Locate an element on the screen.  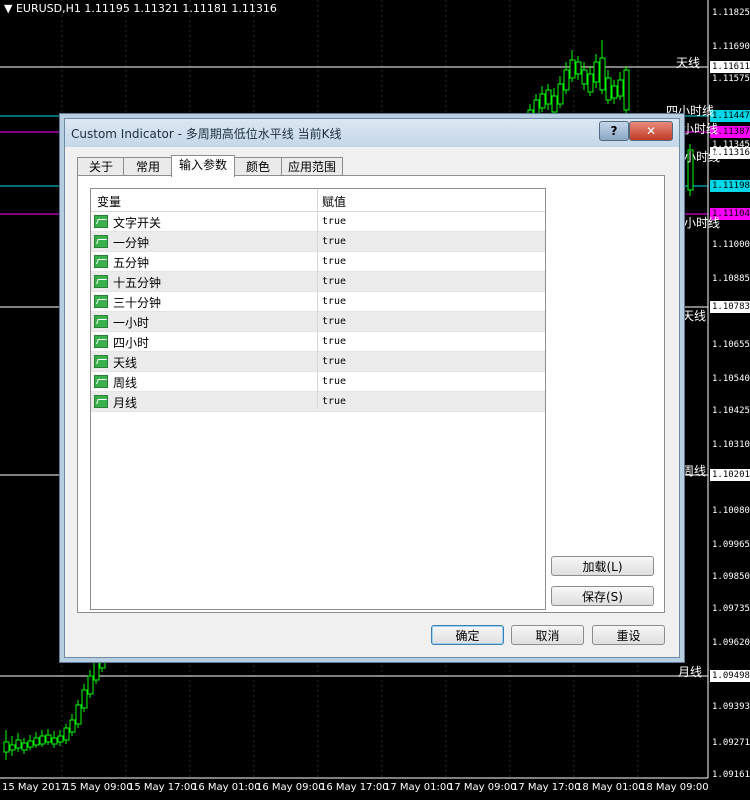
price-tick: 1.10310 is located at coordinates (731, 445).